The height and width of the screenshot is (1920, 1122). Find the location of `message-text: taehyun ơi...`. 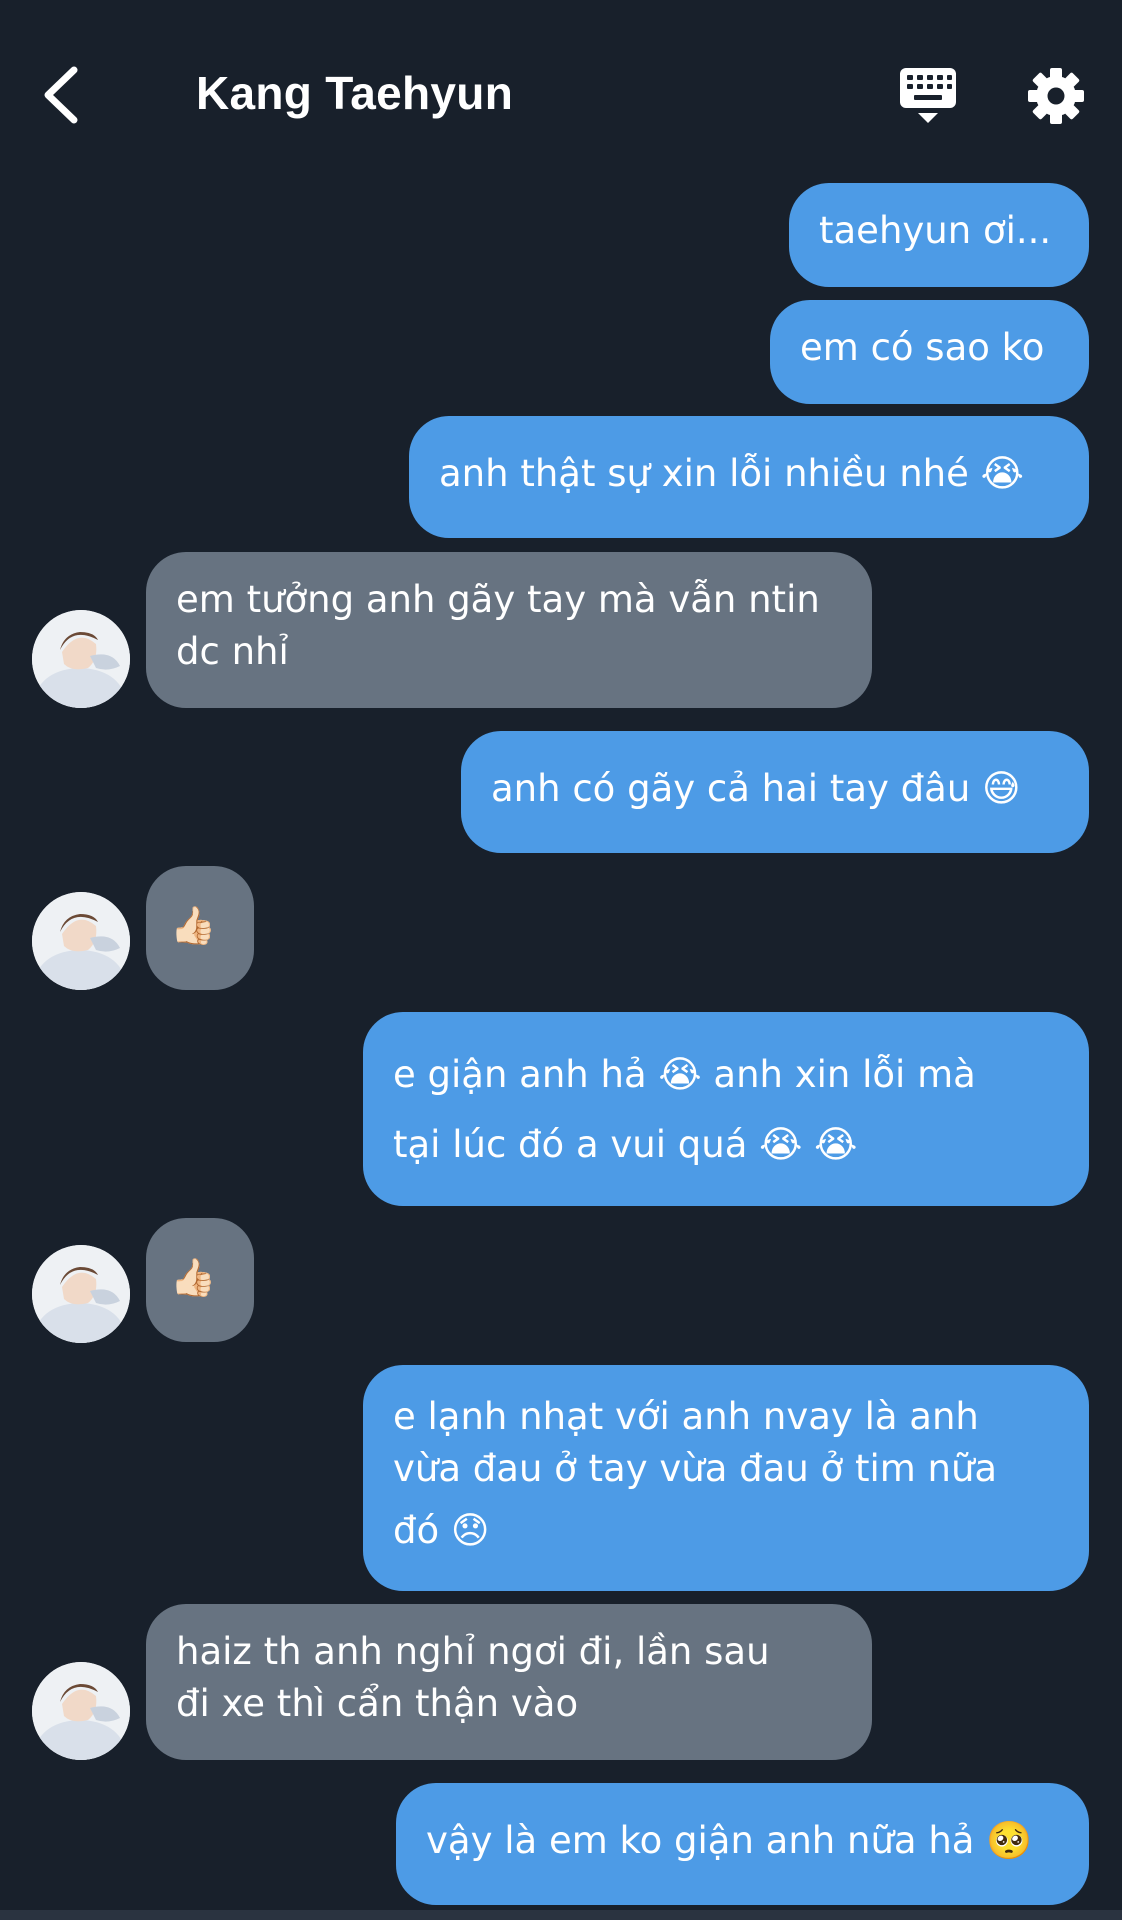

message-text: taehyun ơi... is located at coordinates (935, 230).